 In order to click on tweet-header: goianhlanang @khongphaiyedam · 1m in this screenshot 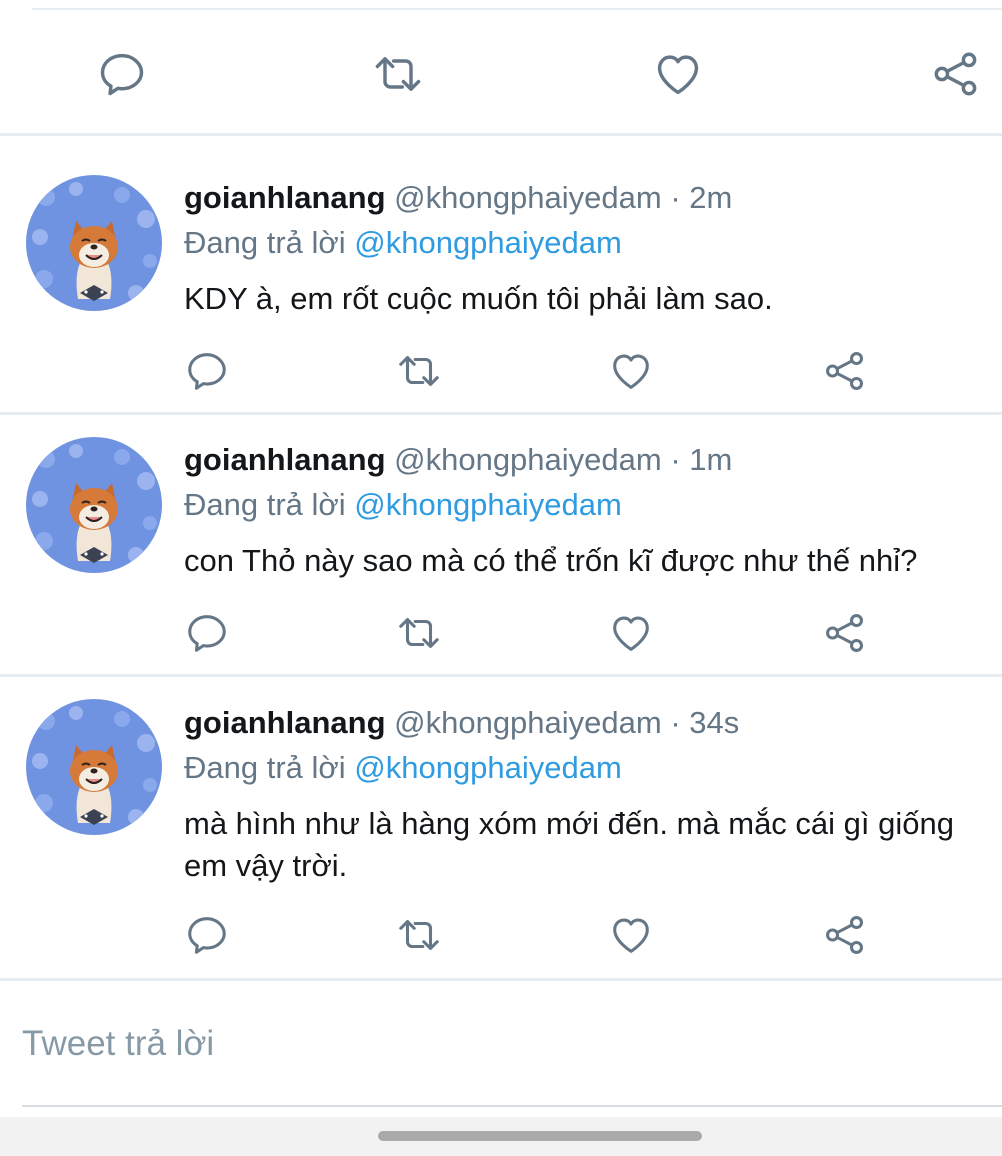, I will do `click(458, 460)`.